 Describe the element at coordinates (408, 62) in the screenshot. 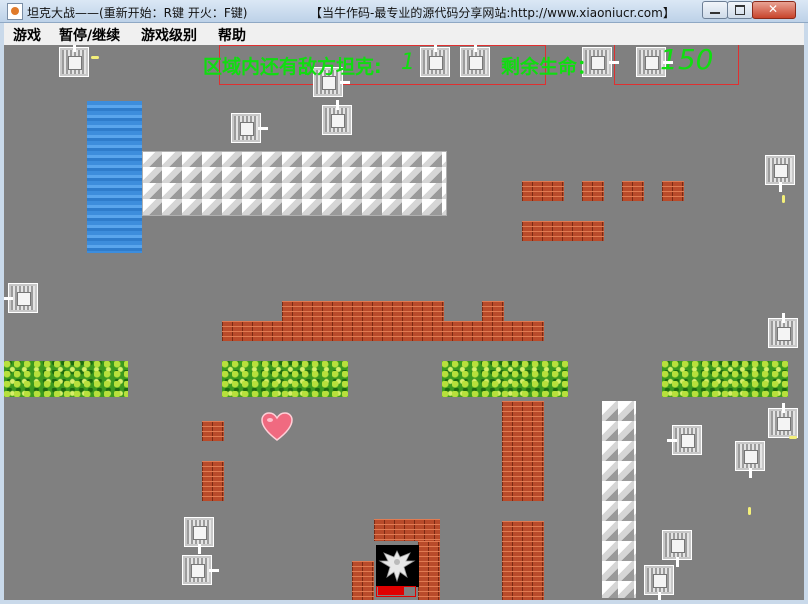

I see `enemies-remaining-count: 1` at that location.